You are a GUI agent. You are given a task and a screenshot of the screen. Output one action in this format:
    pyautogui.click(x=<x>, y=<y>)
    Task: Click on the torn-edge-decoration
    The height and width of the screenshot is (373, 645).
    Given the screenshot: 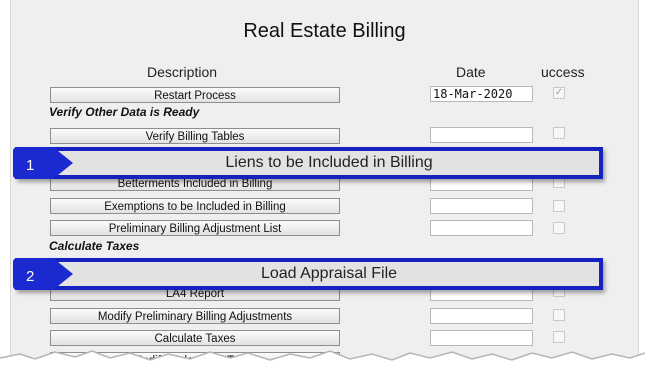 What is the action you would take?
    pyautogui.click(x=322, y=361)
    